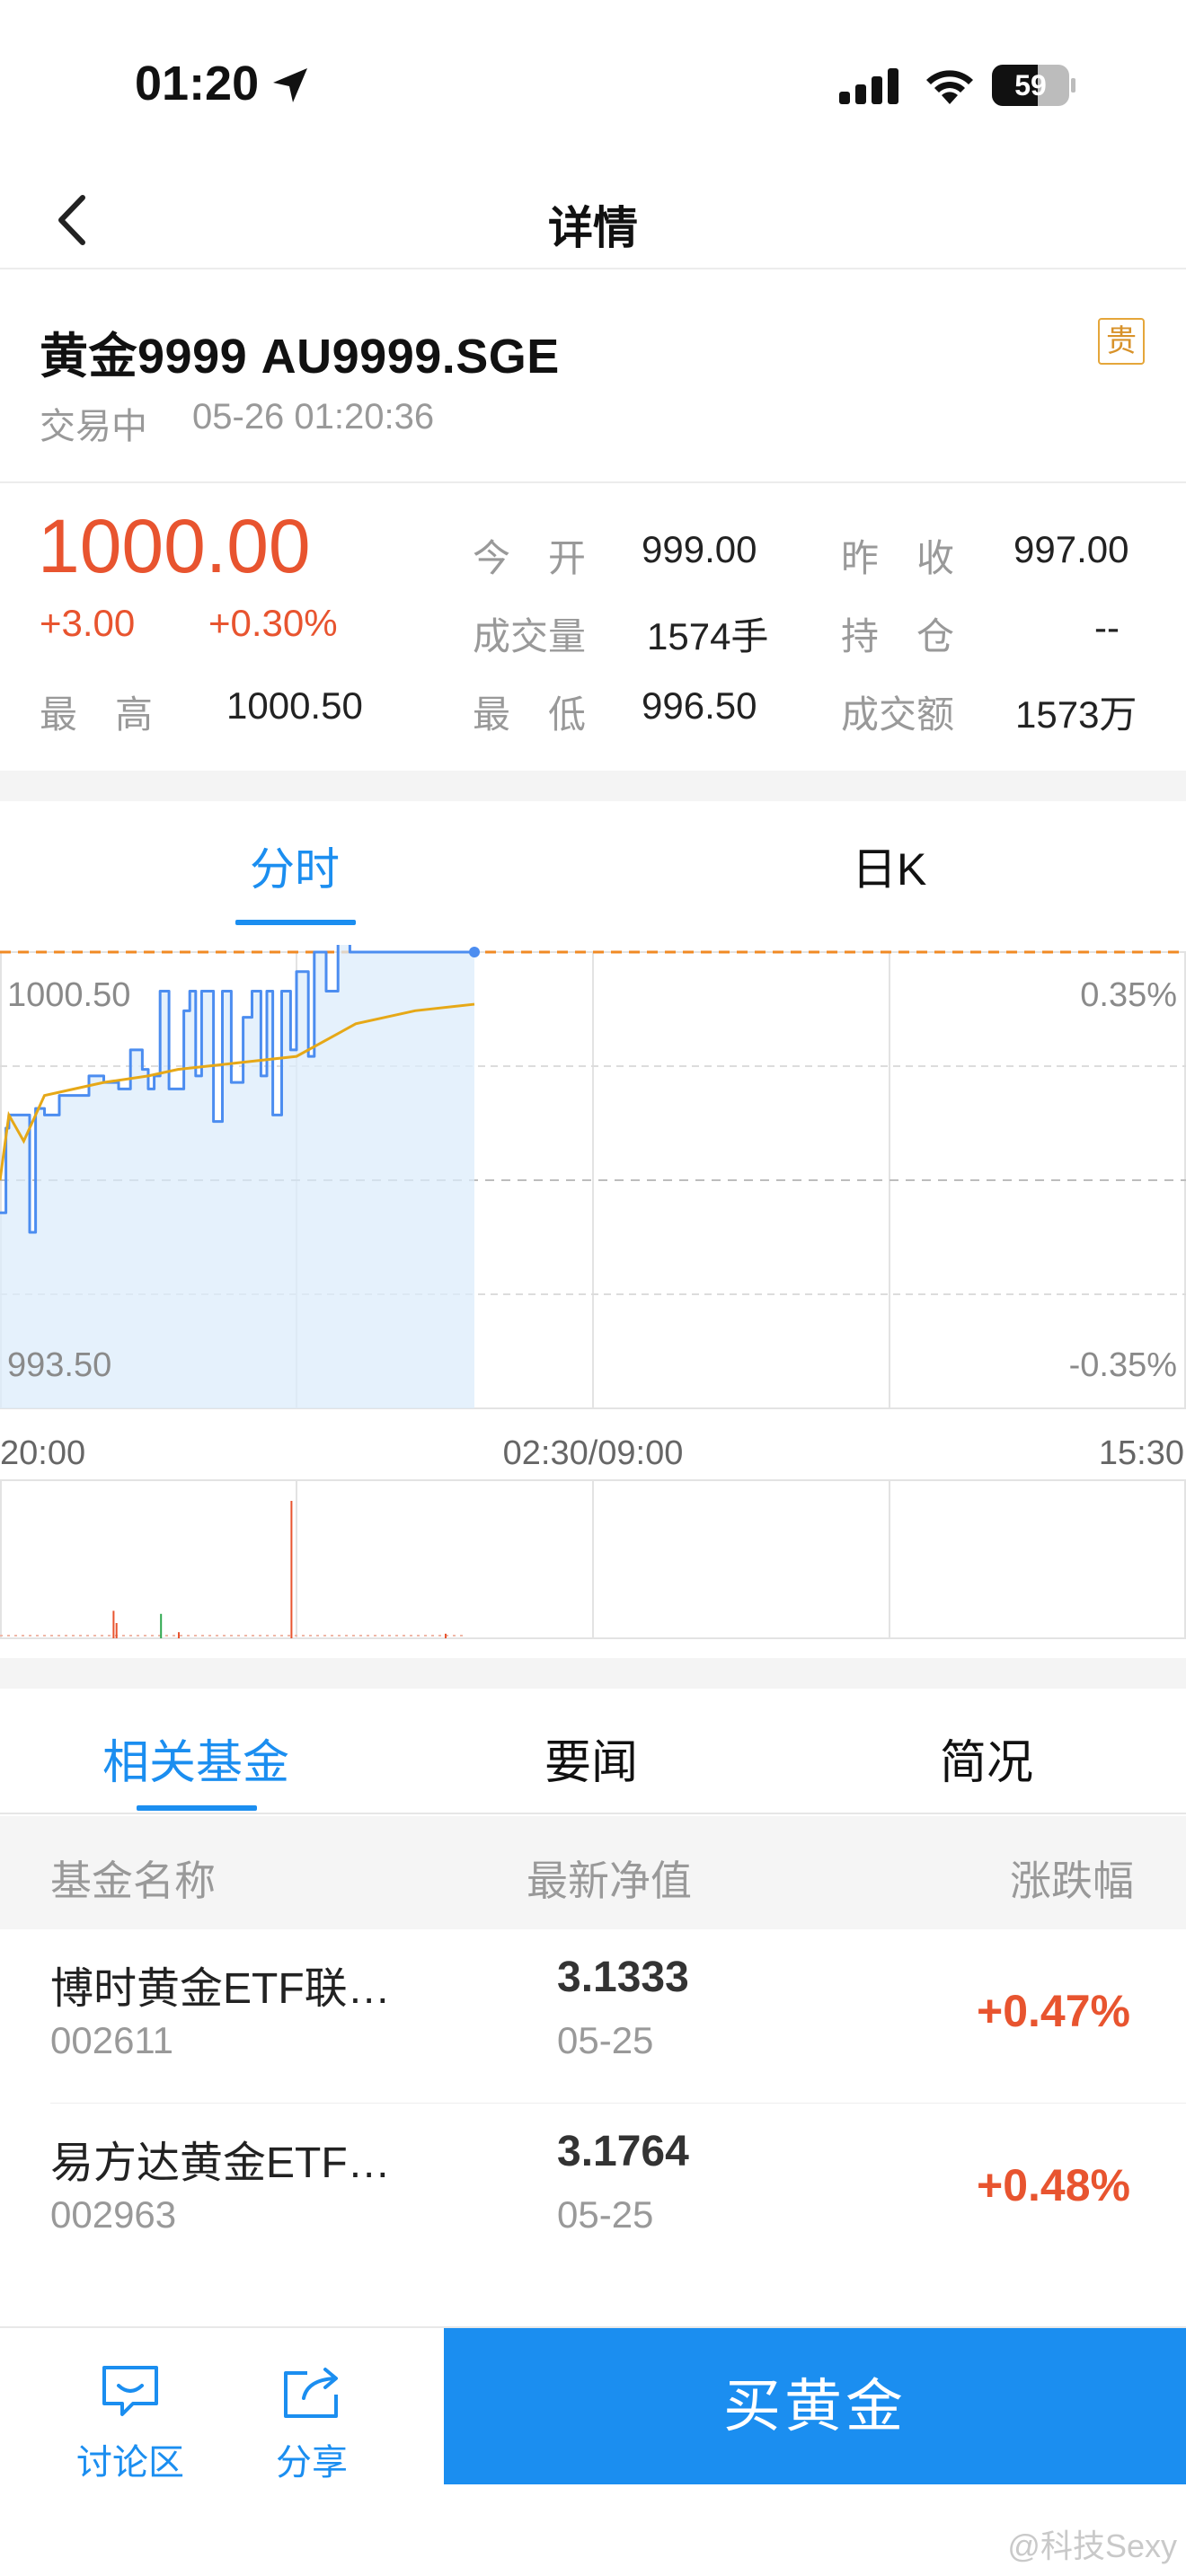  Describe the element at coordinates (1053, 2011) in the screenshot. I see `fund-change: +0.47%` at that location.